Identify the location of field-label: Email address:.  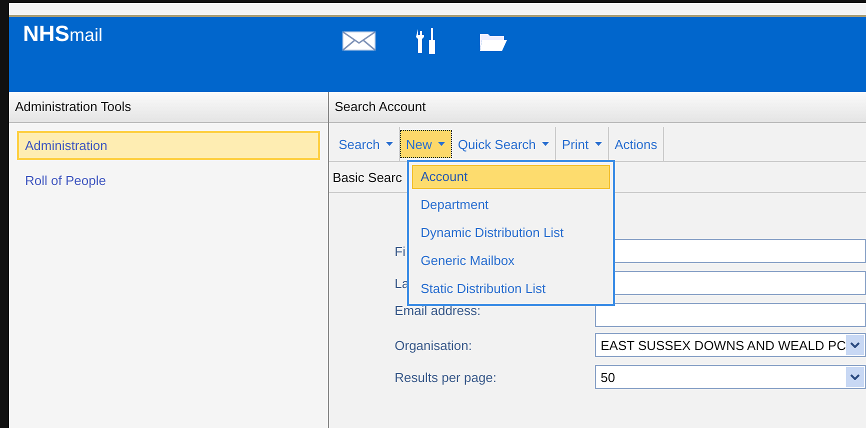
(438, 310).